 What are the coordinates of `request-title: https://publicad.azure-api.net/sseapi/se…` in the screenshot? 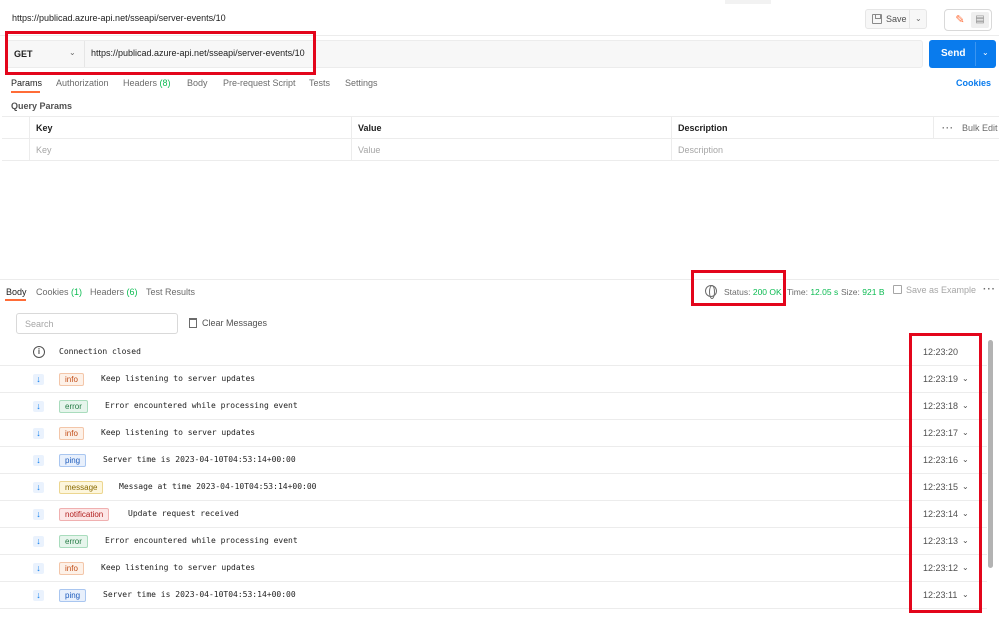 It's located at (119, 18).